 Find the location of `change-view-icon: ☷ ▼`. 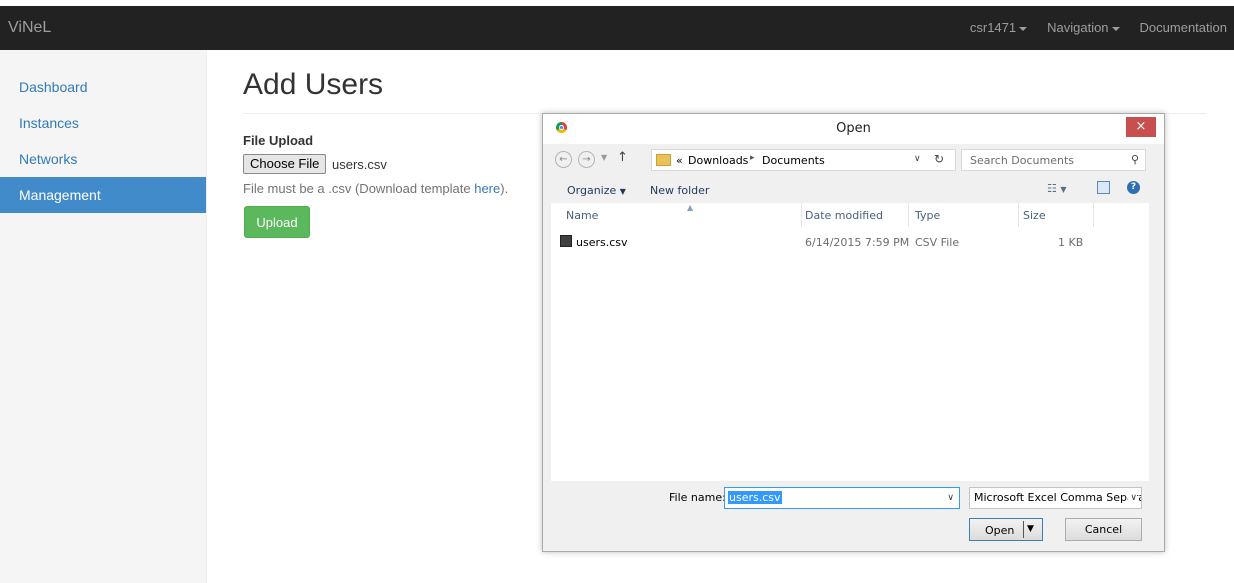

change-view-icon: ☷ ▼ is located at coordinates (1057, 188).